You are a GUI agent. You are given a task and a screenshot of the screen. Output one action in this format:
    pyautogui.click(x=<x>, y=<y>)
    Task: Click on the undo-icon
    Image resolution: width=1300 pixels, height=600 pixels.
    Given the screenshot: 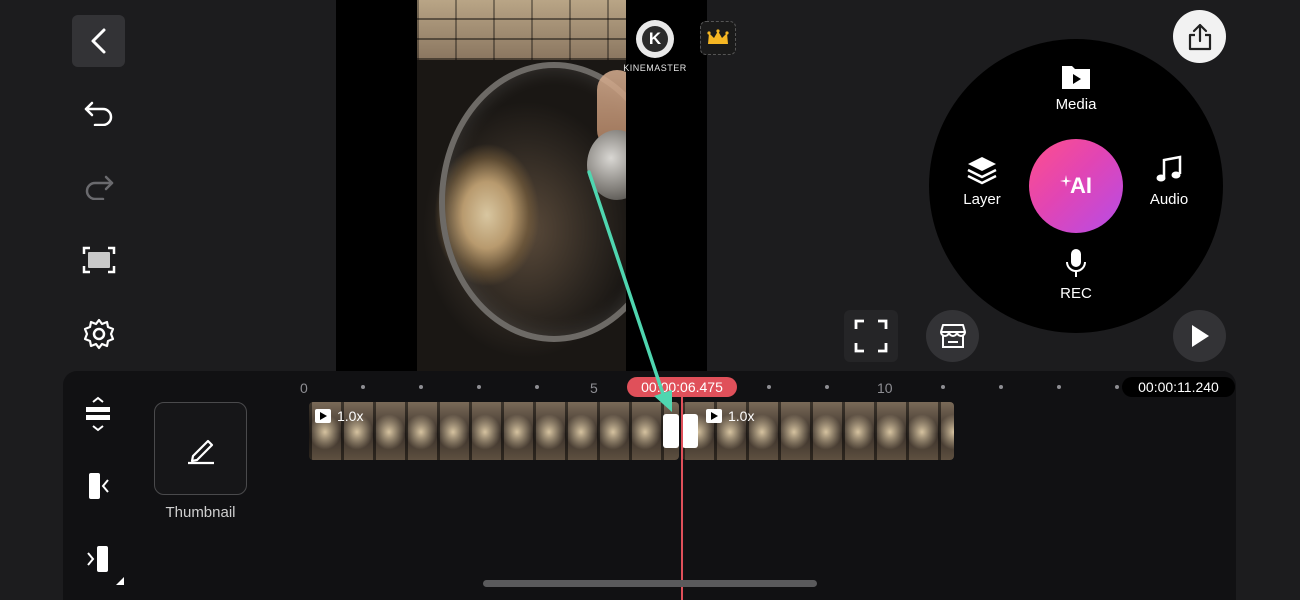 What is the action you would take?
    pyautogui.click(x=98, y=113)
    